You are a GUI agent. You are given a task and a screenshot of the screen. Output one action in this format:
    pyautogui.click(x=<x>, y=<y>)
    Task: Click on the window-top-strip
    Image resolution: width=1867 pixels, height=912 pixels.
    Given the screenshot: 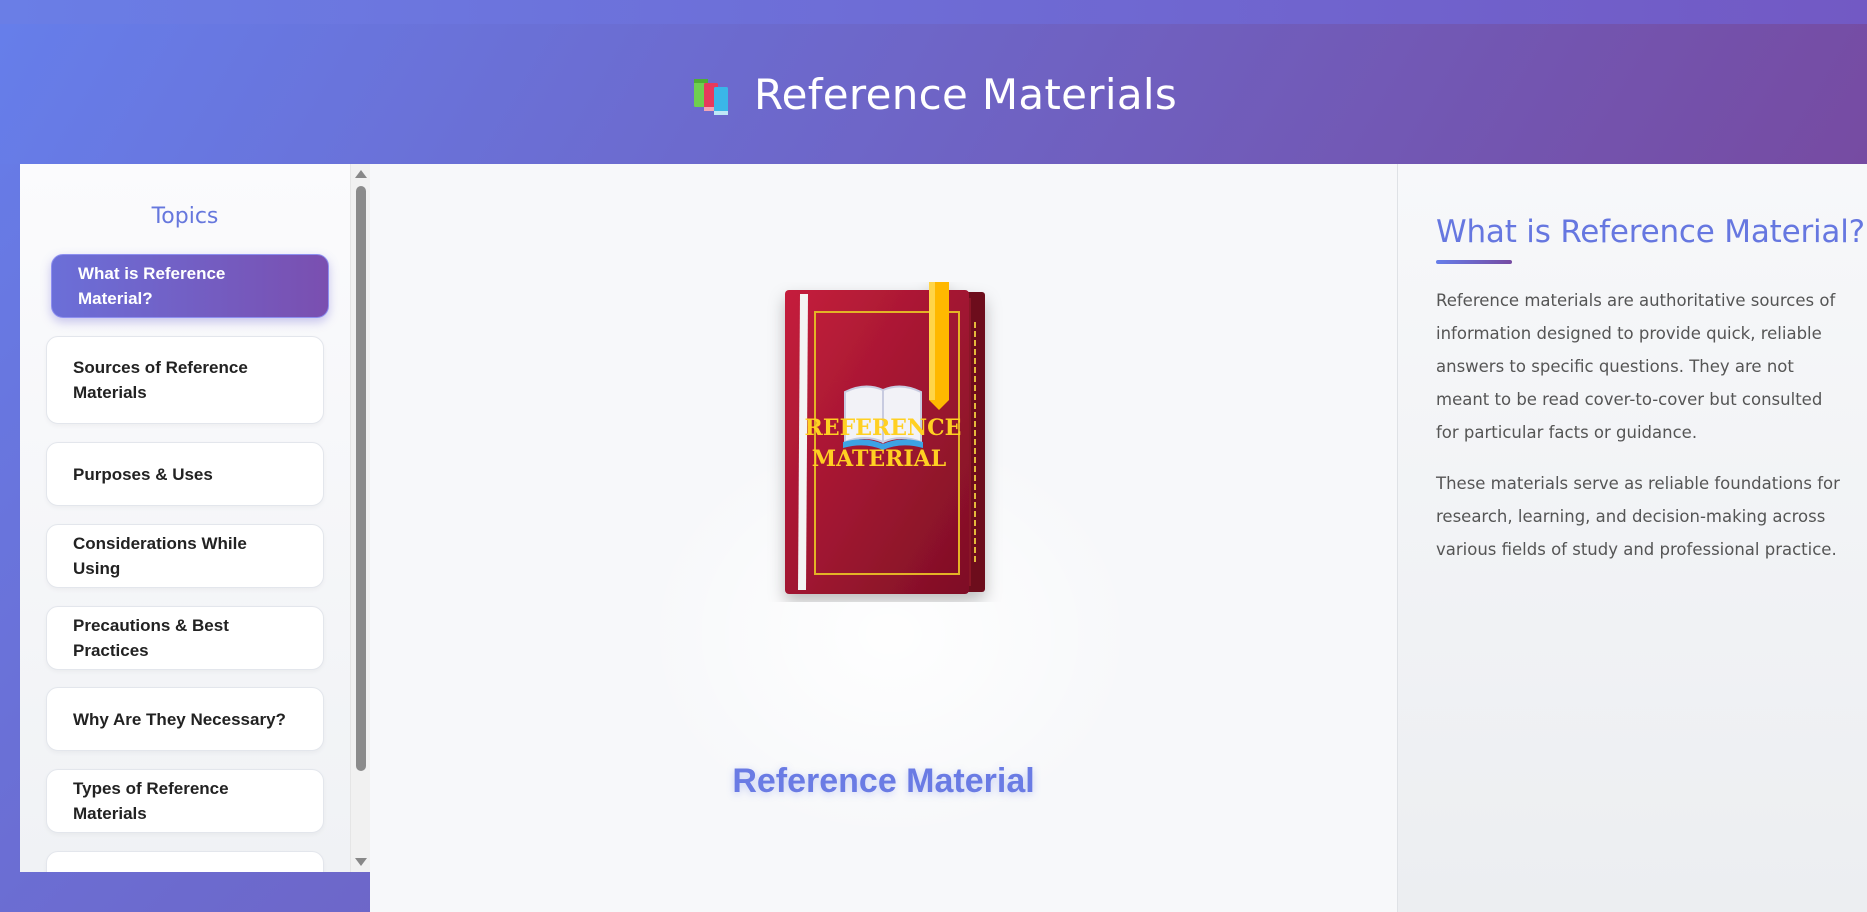 What is the action you would take?
    pyautogui.click(x=933, y=12)
    